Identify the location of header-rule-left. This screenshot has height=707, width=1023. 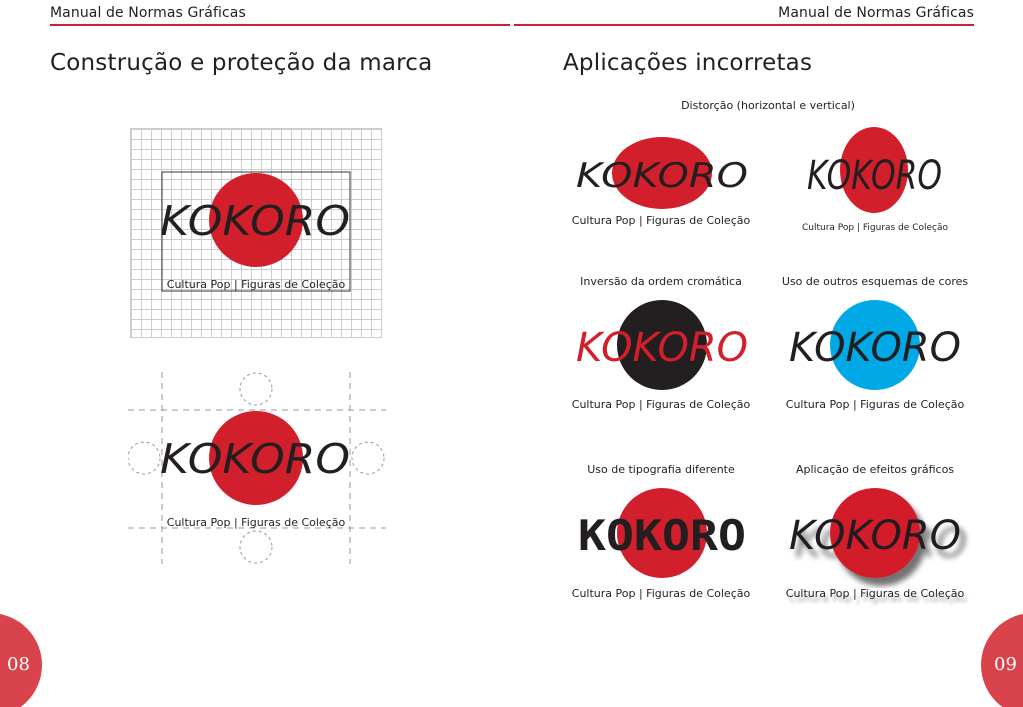
(280, 25).